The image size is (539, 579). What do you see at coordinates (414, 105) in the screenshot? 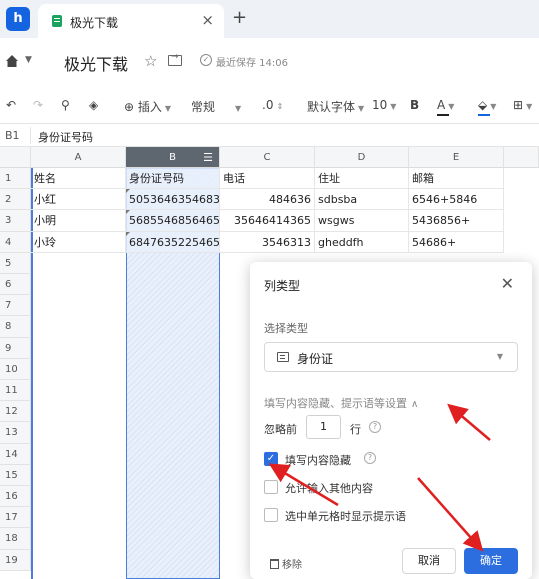
I see `bold-button: B` at bounding box center [414, 105].